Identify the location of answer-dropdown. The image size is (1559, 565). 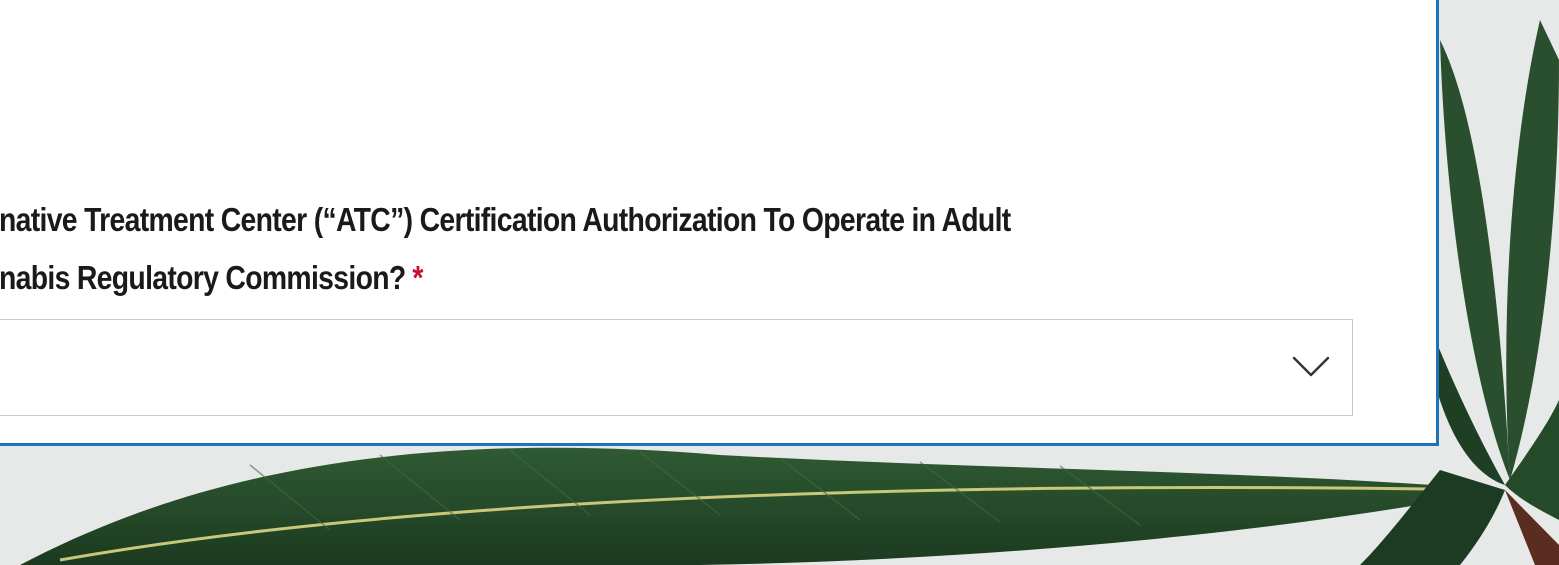
(676, 367).